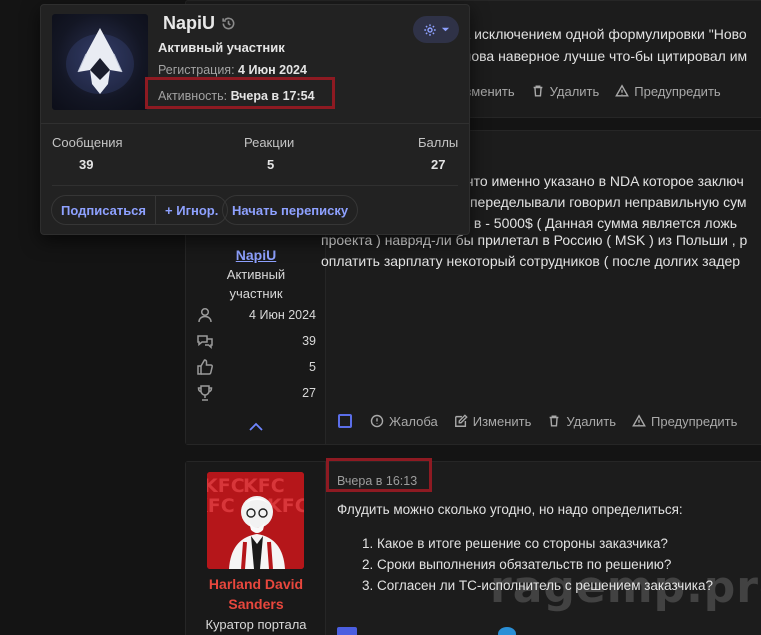 The width and height of the screenshot is (761, 635). Describe the element at coordinates (256, 274) in the screenshot. I see `post-2-user-title-1: Активный` at that location.